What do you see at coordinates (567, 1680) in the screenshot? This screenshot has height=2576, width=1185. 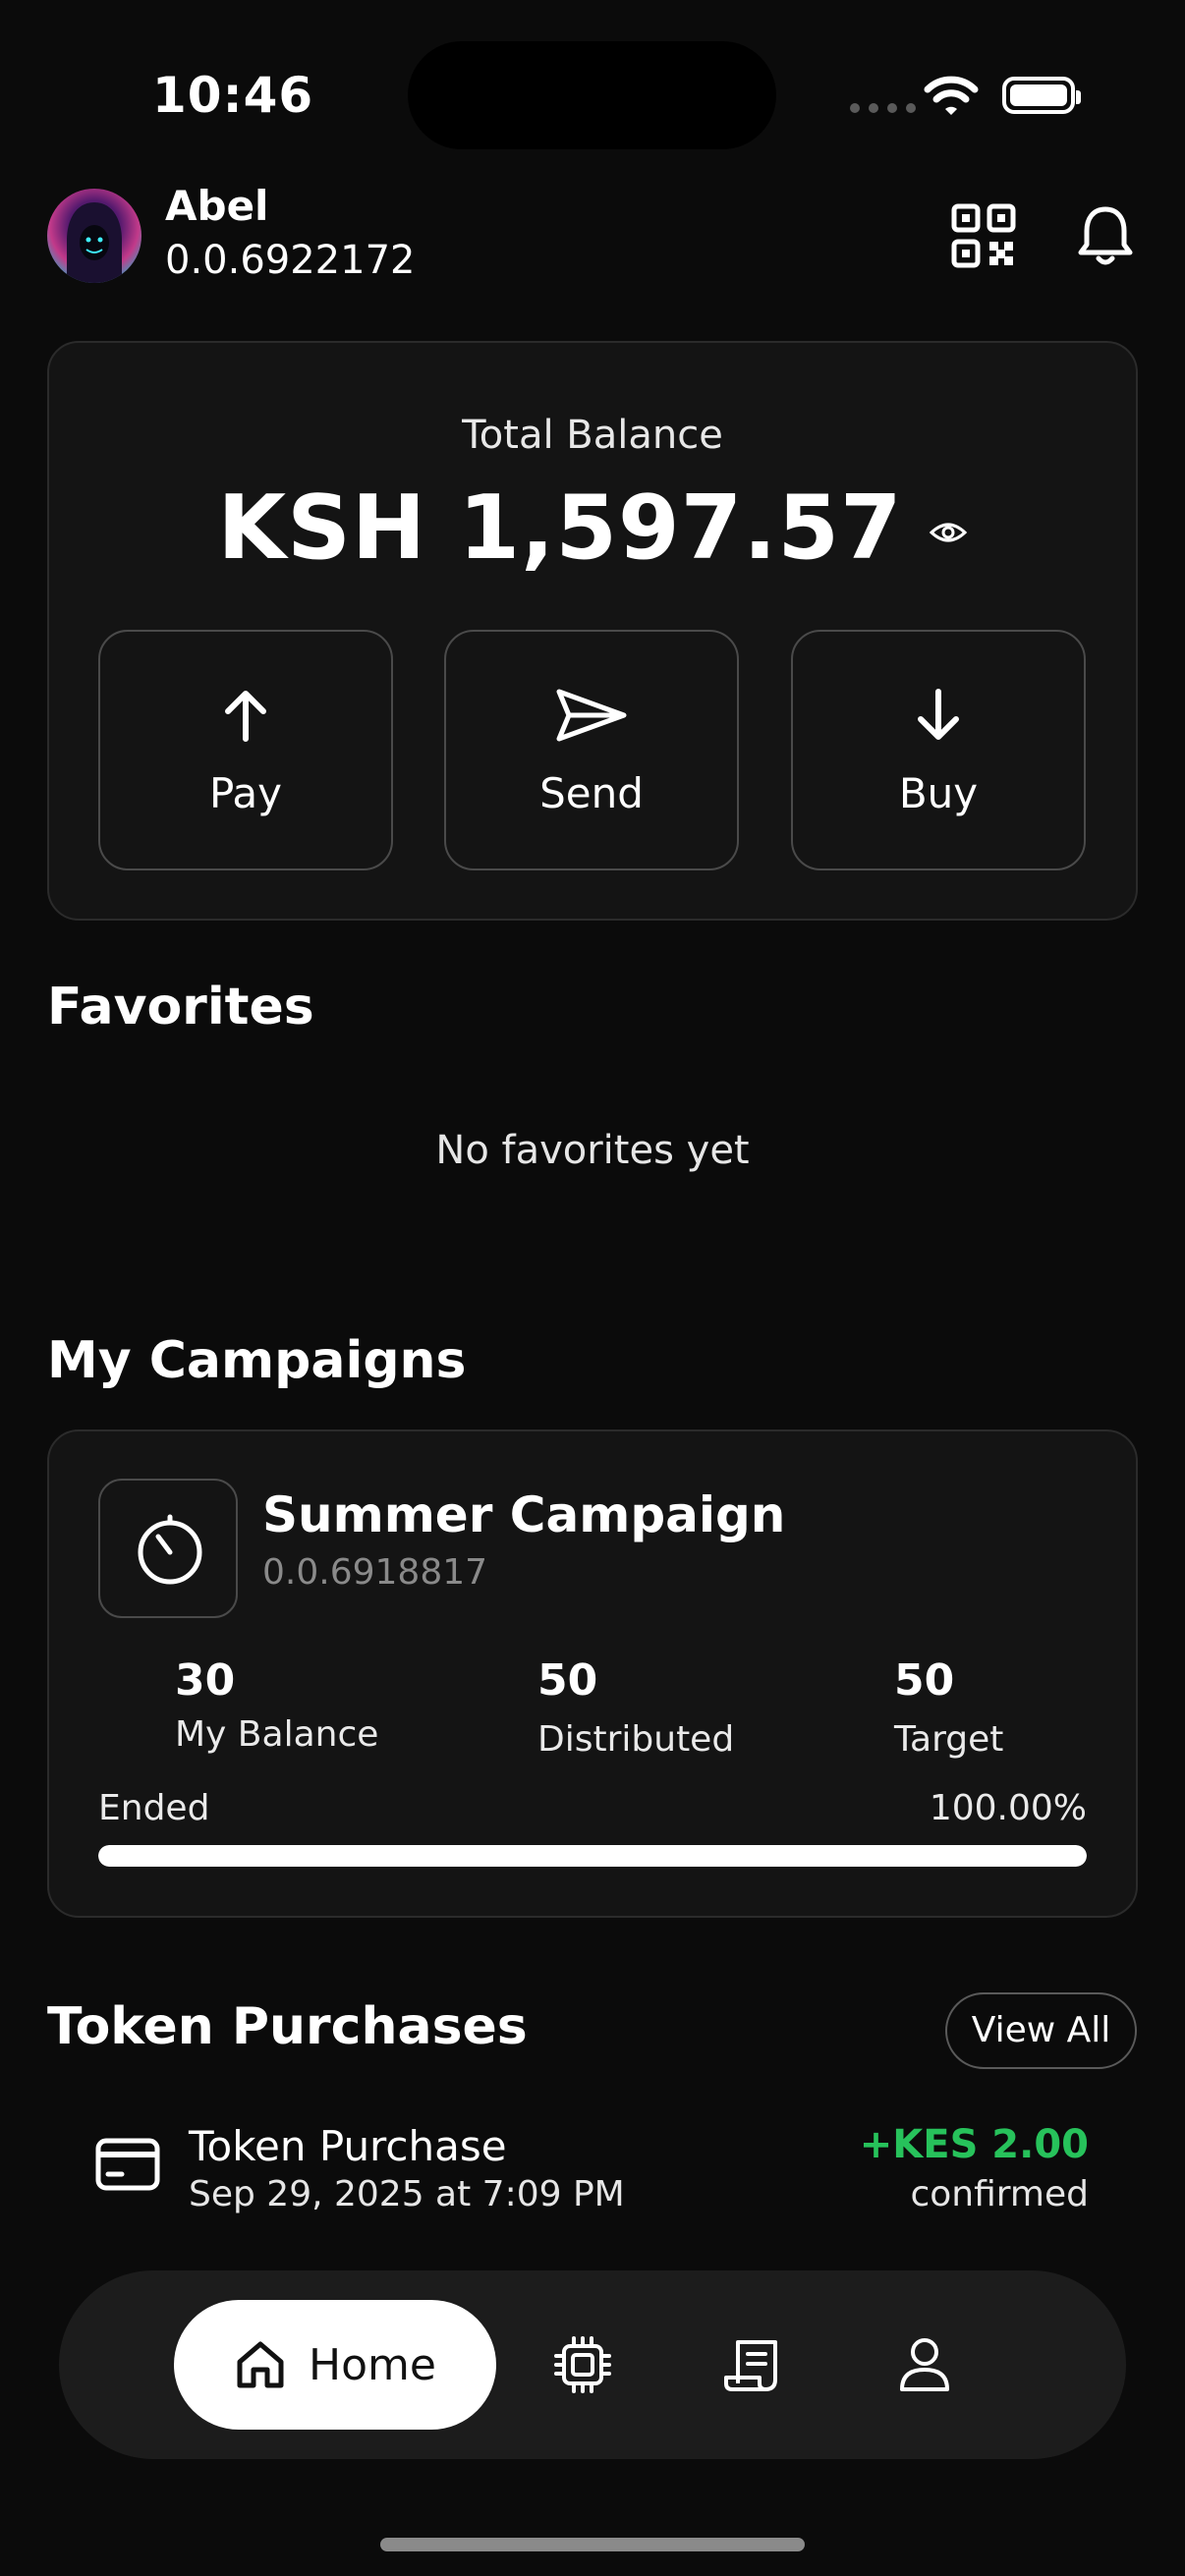 I see `stat-distributed-value: 50` at bounding box center [567, 1680].